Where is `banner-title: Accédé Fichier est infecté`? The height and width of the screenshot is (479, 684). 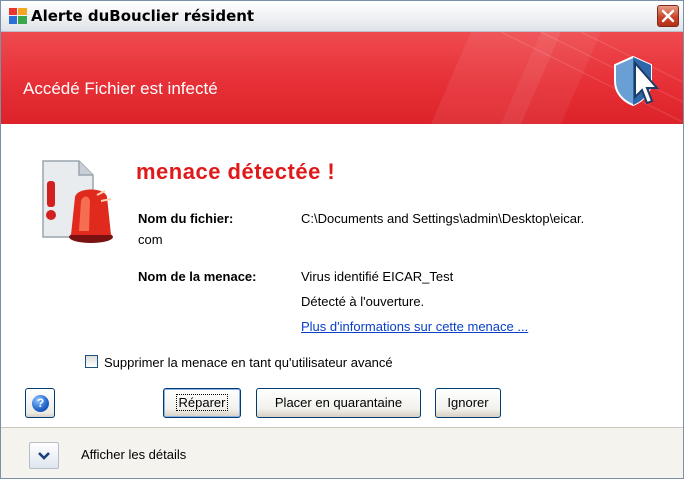
banner-title: Accédé Fichier est infecté is located at coordinates (120, 88).